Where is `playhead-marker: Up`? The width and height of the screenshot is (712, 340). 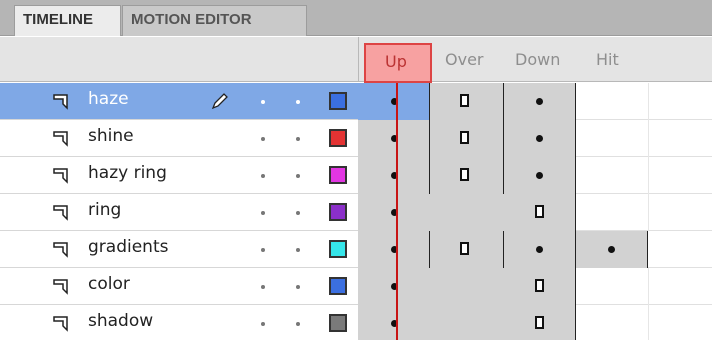
playhead-marker: Up is located at coordinates (398, 63).